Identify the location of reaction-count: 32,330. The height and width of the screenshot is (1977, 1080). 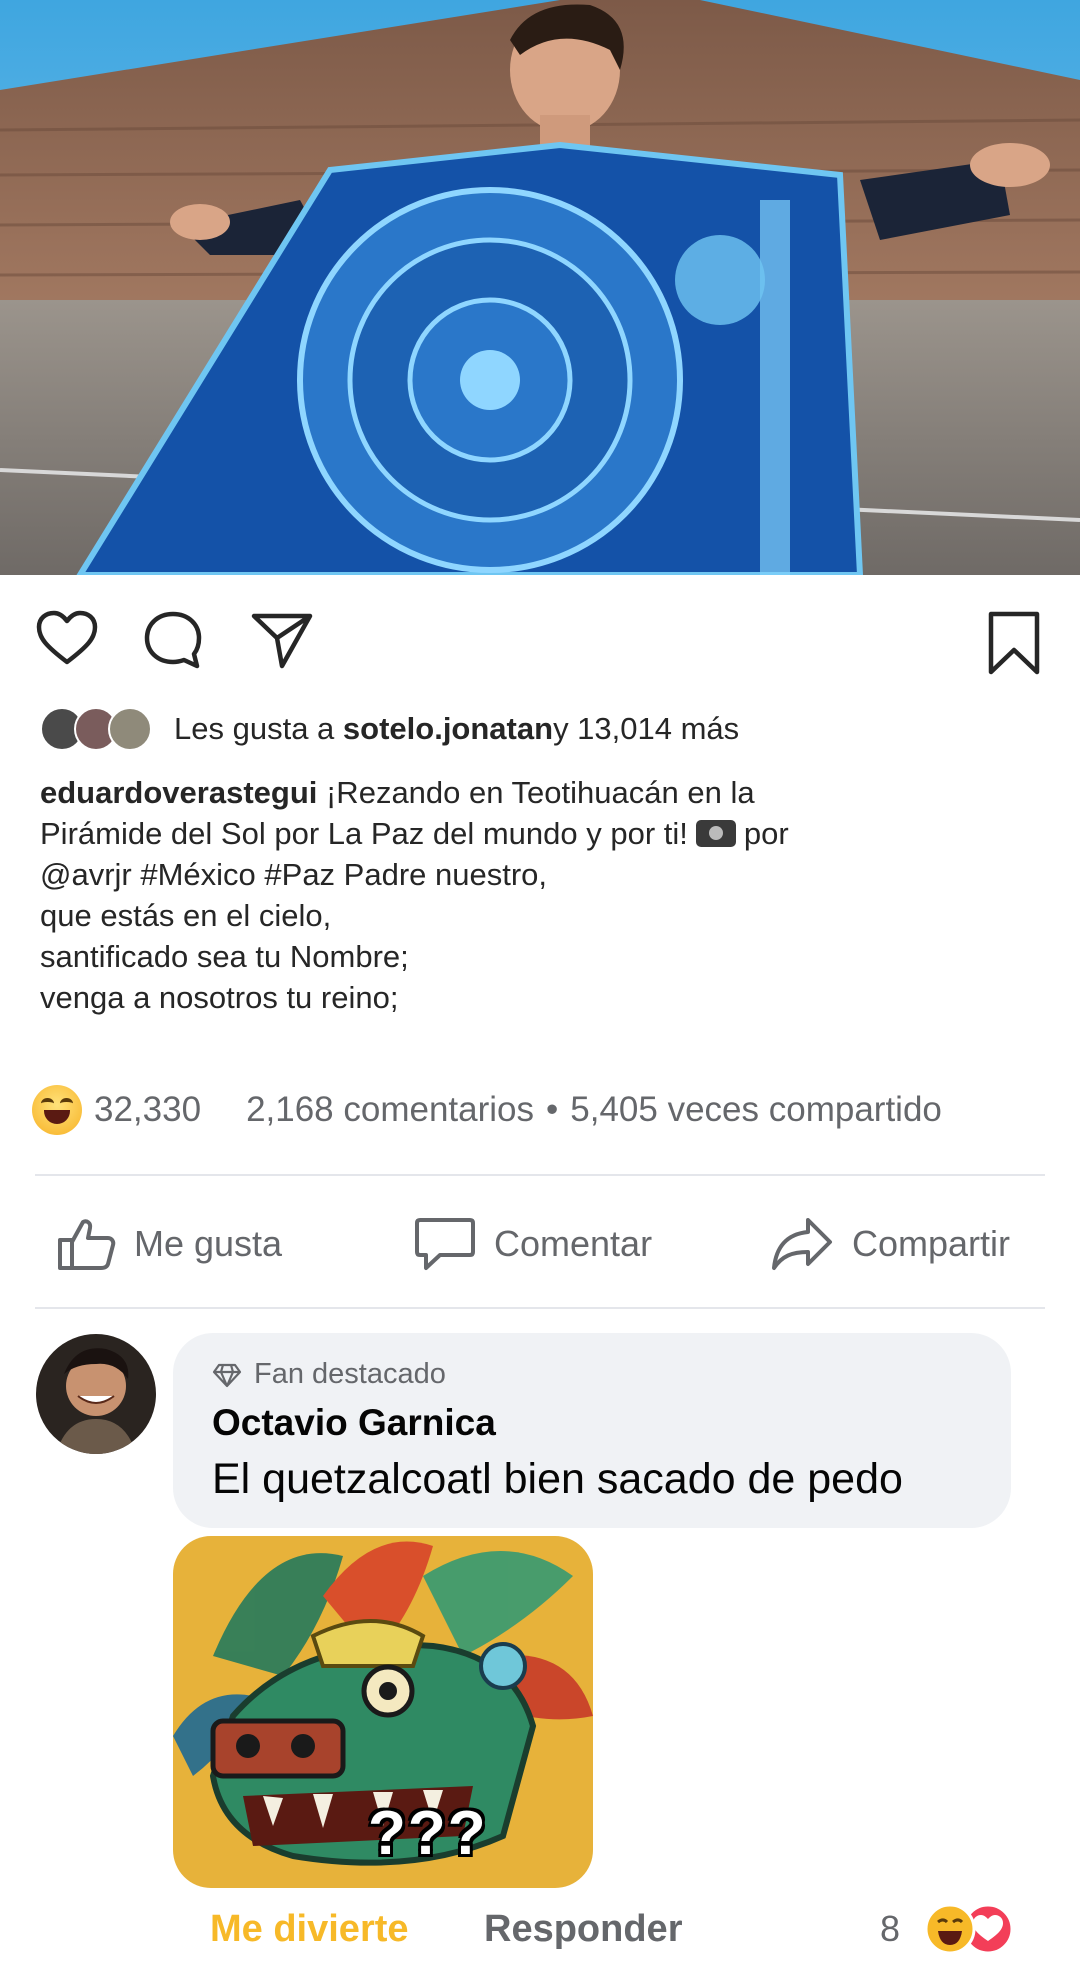
(147, 1110).